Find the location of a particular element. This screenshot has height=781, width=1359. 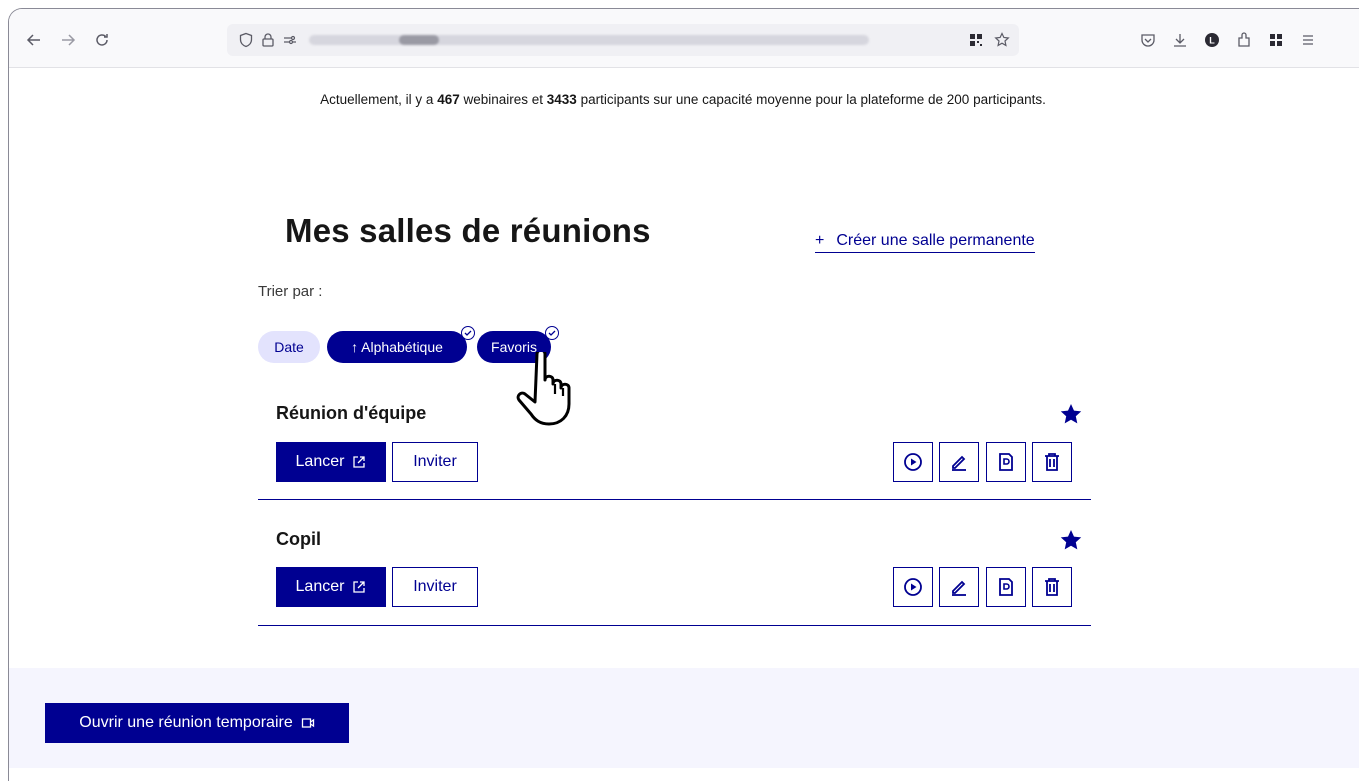

reload-icon is located at coordinates (102, 40).